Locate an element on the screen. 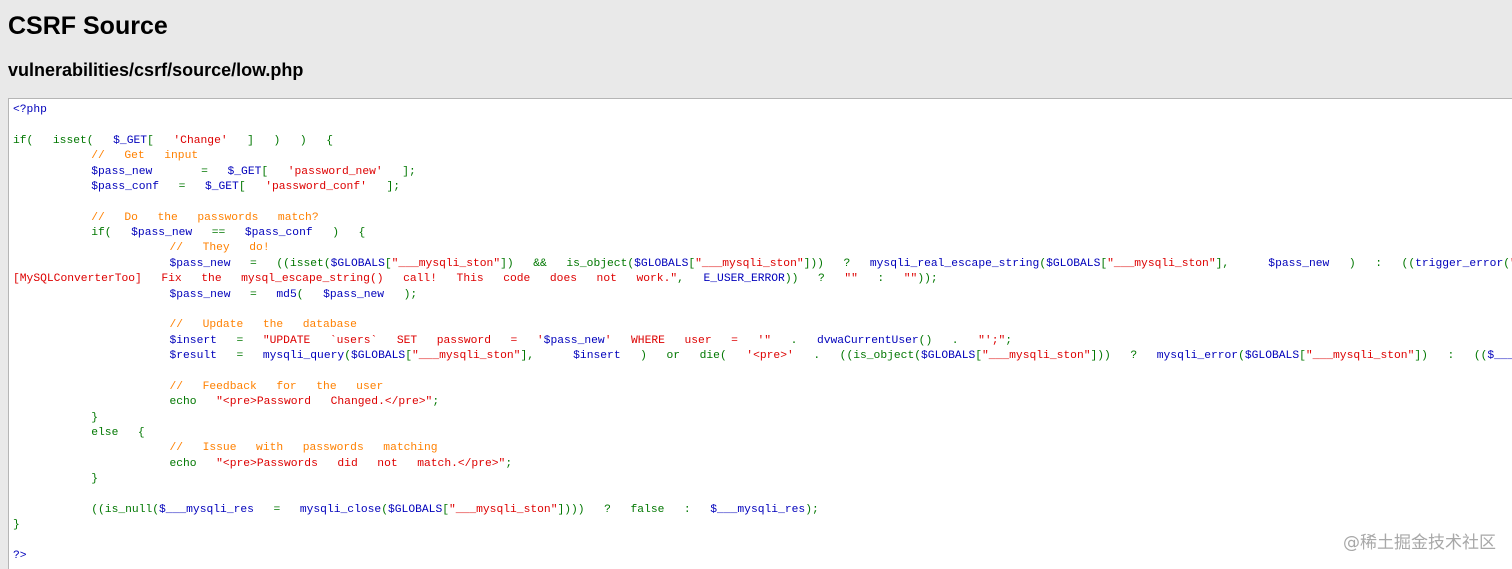 The height and width of the screenshot is (569, 1512). code-line: // Get input is located at coordinates (762, 156).